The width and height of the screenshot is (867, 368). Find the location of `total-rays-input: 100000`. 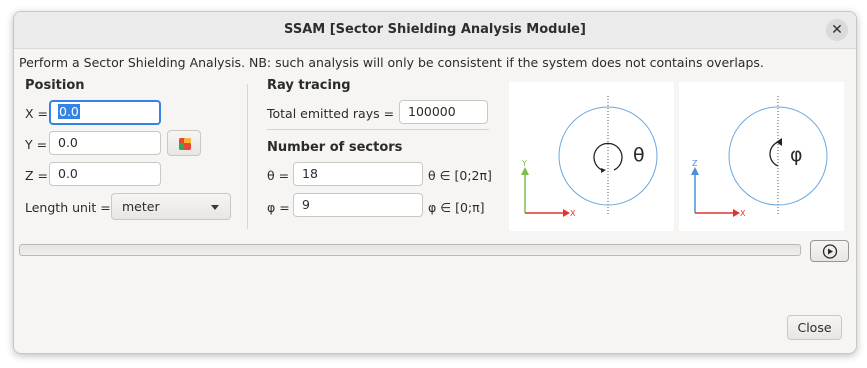

total-rays-input: 100000 is located at coordinates (443, 112).